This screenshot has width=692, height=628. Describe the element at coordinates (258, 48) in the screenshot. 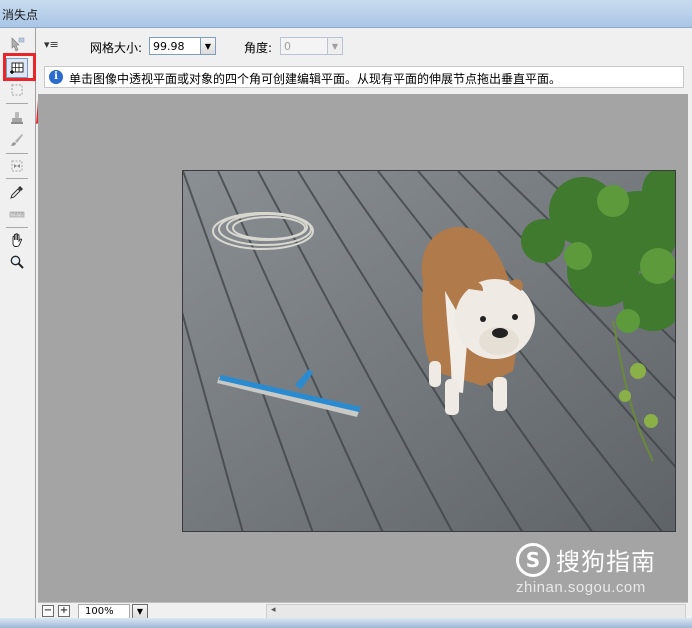

I see `angle-label: 角度:` at that location.